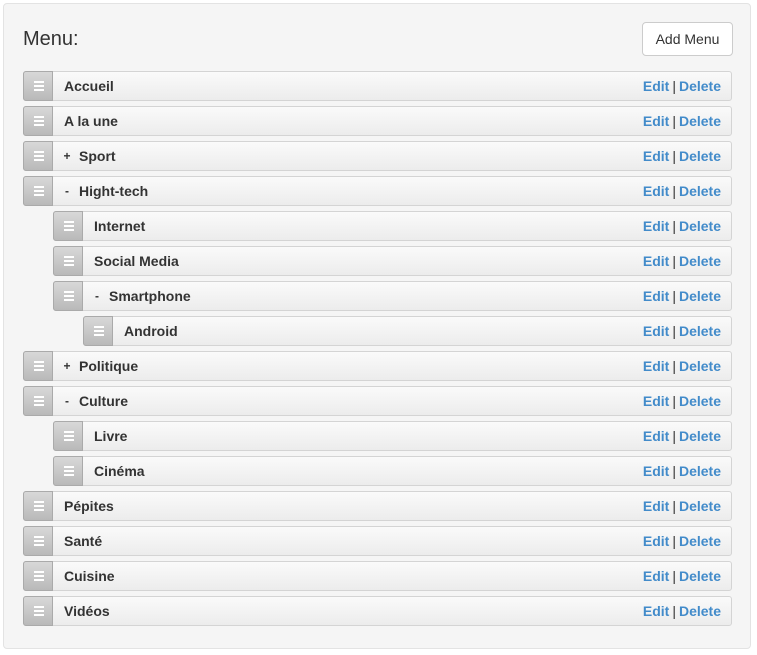 This screenshot has width=757, height=655. I want to click on menu-item: - Hight-tech Edit | Delete, so click(377, 191).